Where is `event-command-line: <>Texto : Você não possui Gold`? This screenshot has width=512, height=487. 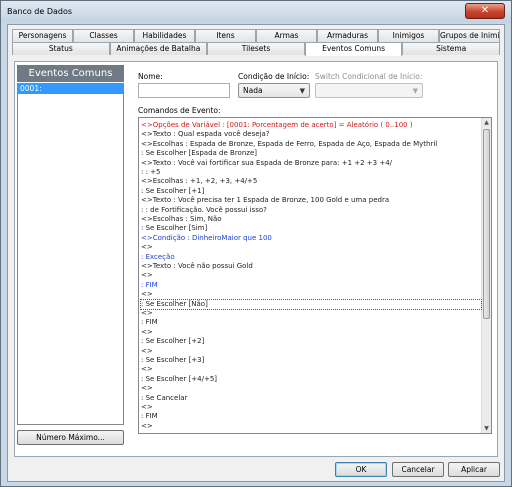 event-command-line: <>Texto : Você não possui Gold is located at coordinates (197, 266).